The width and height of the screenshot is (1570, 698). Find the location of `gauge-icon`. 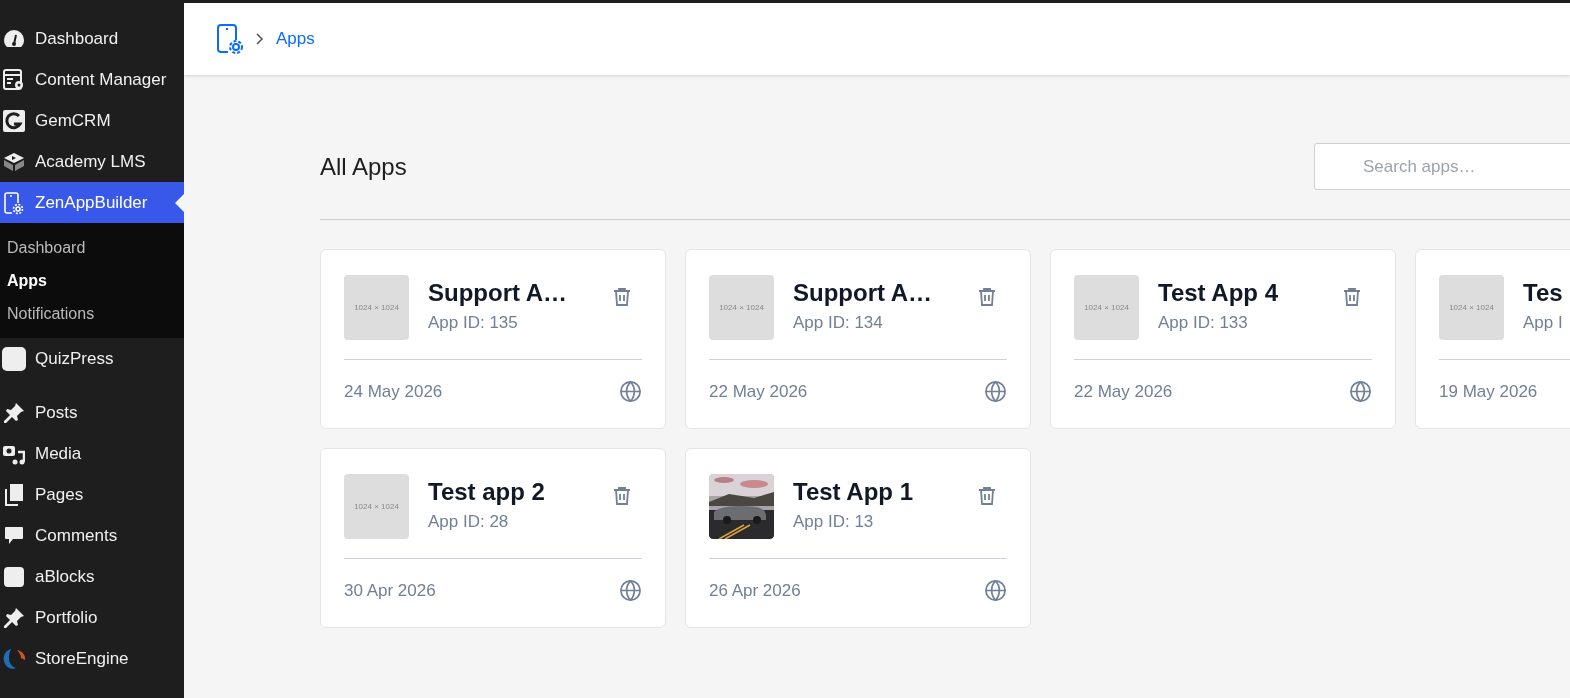

gauge-icon is located at coordinates (14, 38).